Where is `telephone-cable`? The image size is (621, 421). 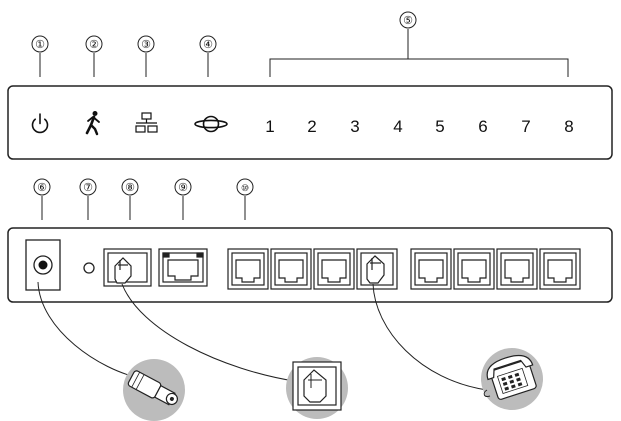
telephone-cable is located at coordinates (430, 337).